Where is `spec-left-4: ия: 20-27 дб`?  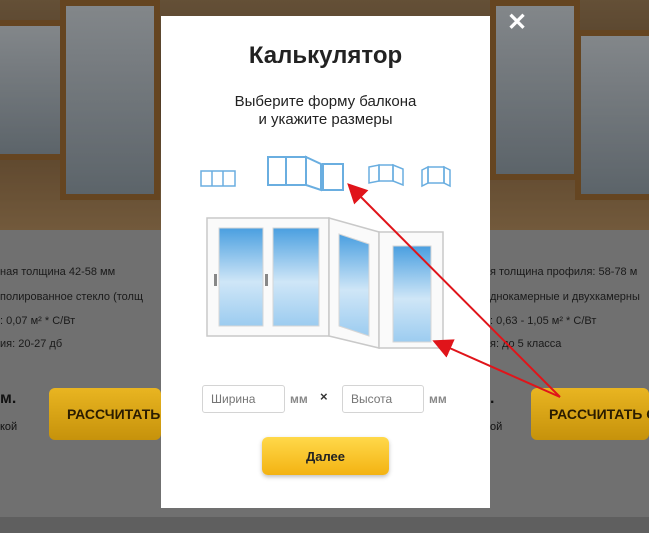
spec-left-4: ия: 20-27 дб is located at coordinates (31, 344).